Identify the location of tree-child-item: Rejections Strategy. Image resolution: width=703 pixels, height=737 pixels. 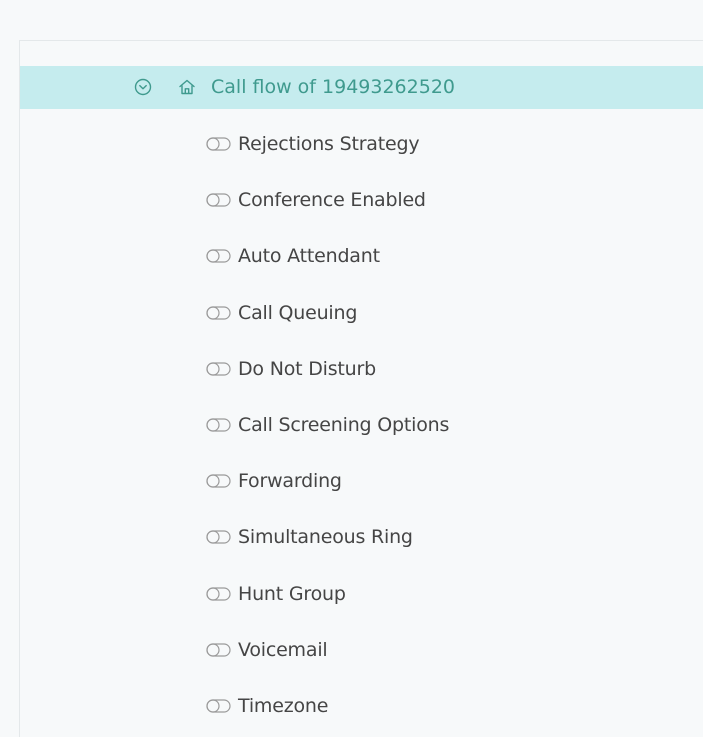
(313, 144).